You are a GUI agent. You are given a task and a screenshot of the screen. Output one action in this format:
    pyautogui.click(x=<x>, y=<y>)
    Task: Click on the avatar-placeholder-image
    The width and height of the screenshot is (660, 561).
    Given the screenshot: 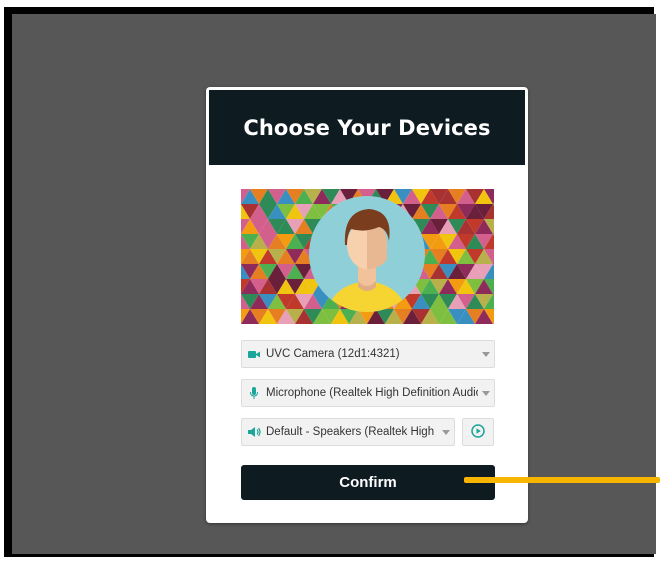 What is the action you would take?
    pyautogui.click(x=367, y=256)
    